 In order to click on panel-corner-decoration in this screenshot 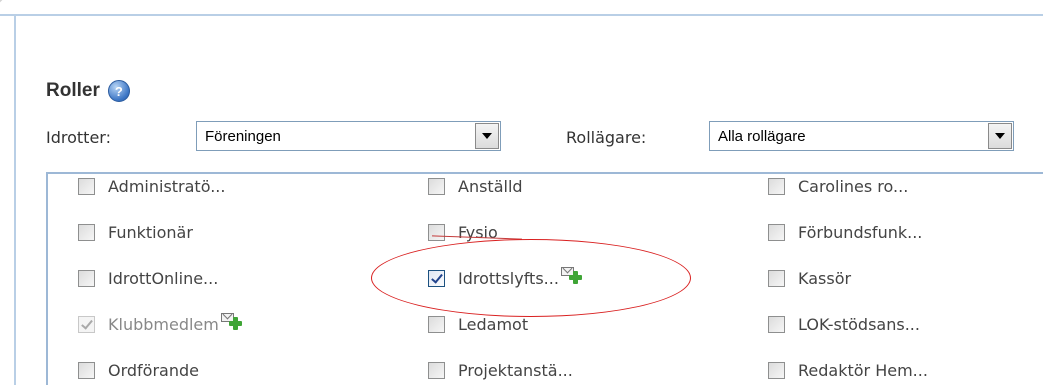, I will do `click(30, 30)`.